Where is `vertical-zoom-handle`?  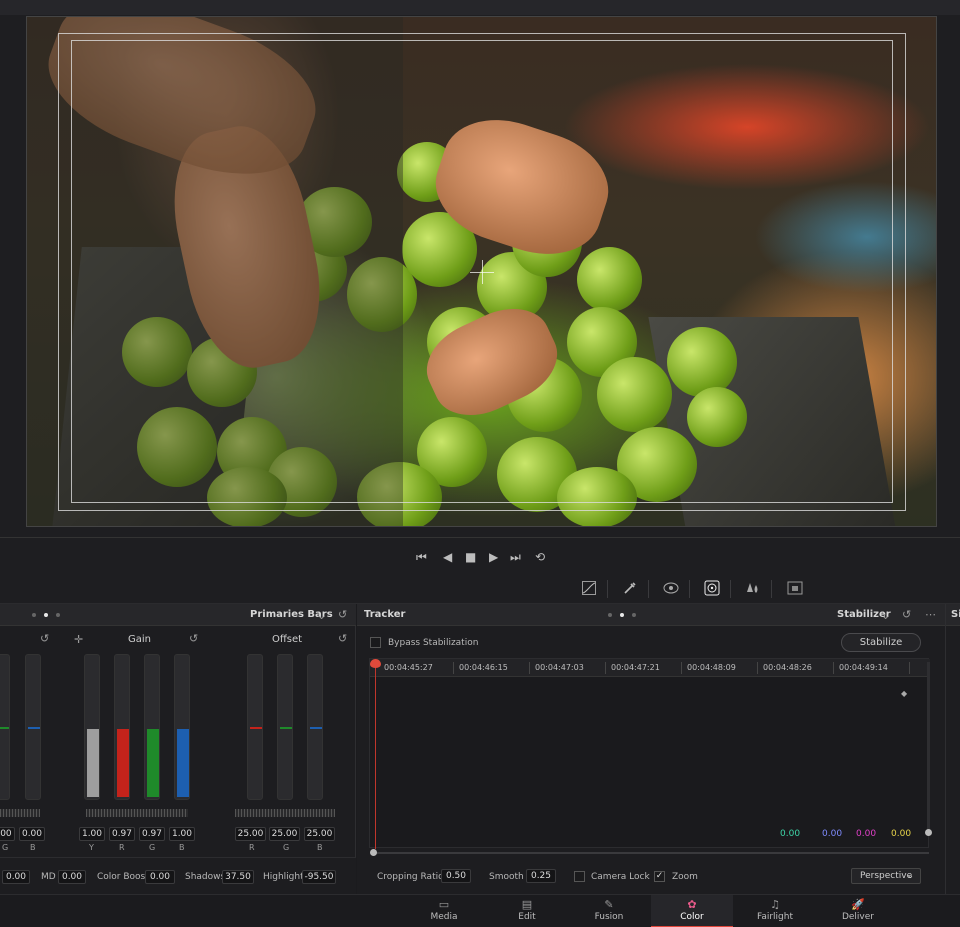
vertical-zoom-handle is located at coordinates (928, 832).